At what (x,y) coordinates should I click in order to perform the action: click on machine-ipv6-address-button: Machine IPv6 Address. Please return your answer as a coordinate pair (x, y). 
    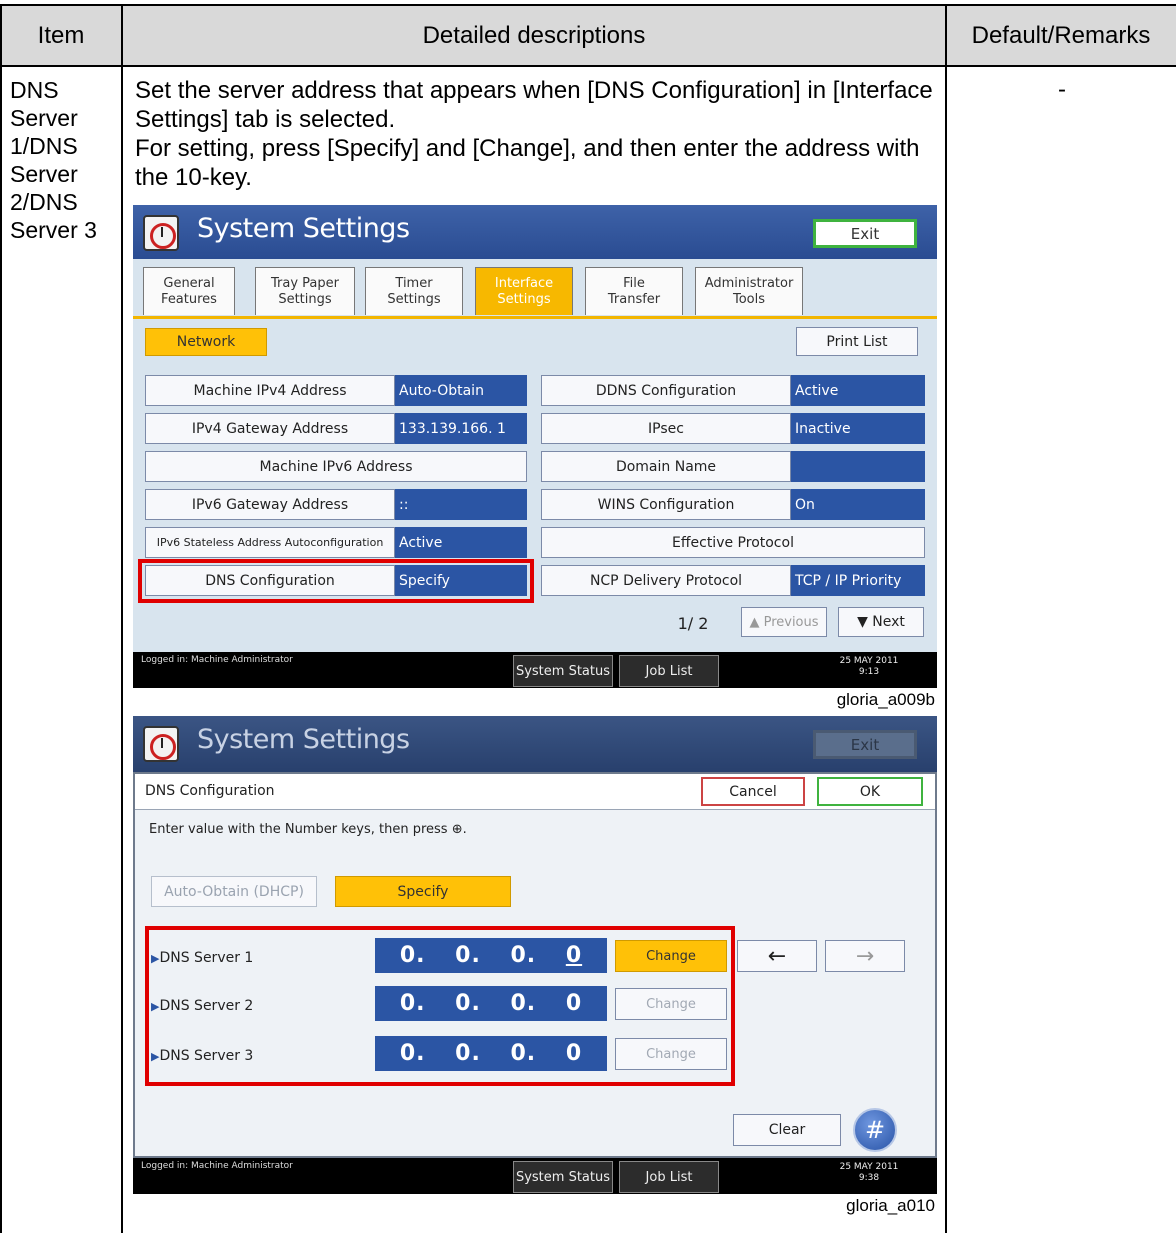
    Looking at the image, I should click on (336, 466).